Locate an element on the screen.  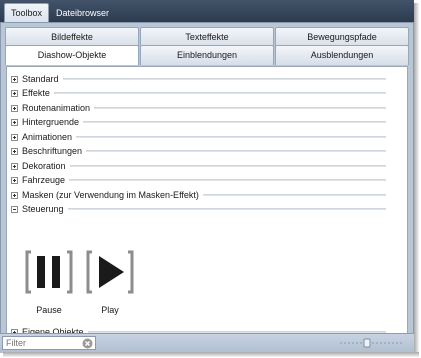
pause-label: Pause is located at coordinates (49, 310).